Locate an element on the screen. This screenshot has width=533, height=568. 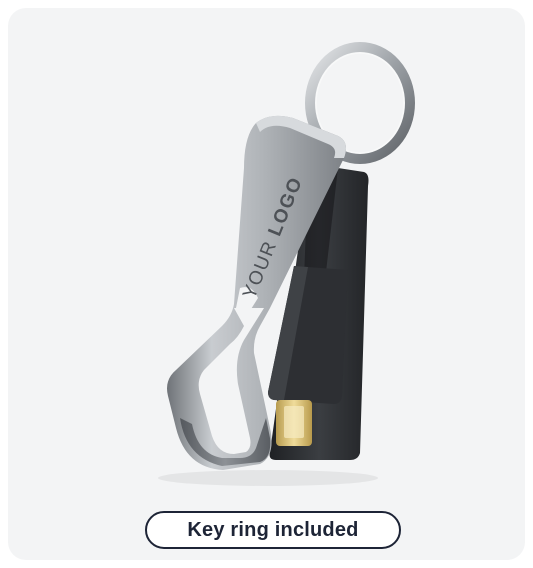
key-ring-included-badge: Key ring included is located at coordinates (273, 530).